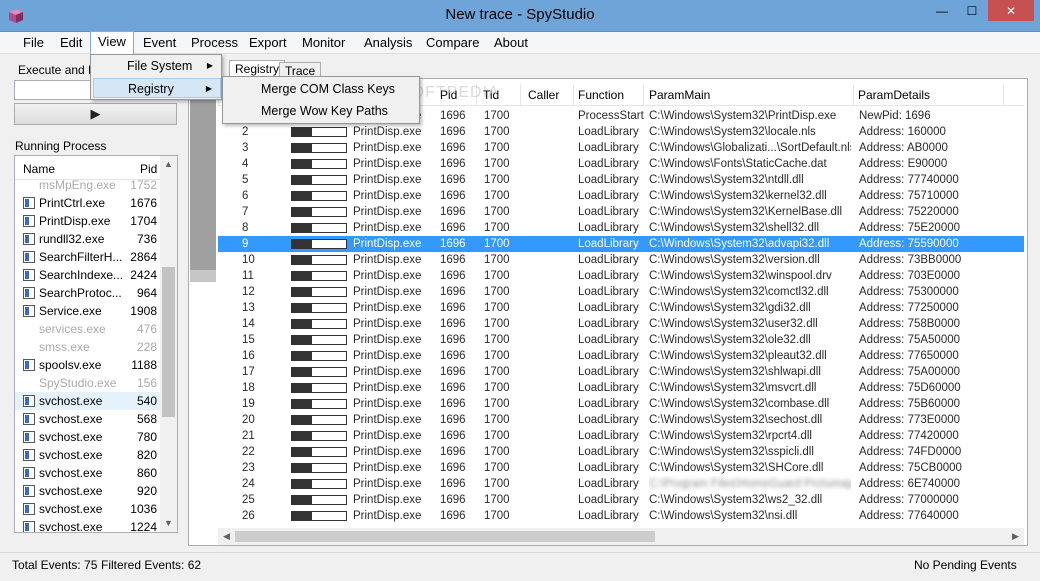  Describe the element at coordinates (88, 257) in the screenshot. I see `process-row: SearchFilterH... 2864` at that location.